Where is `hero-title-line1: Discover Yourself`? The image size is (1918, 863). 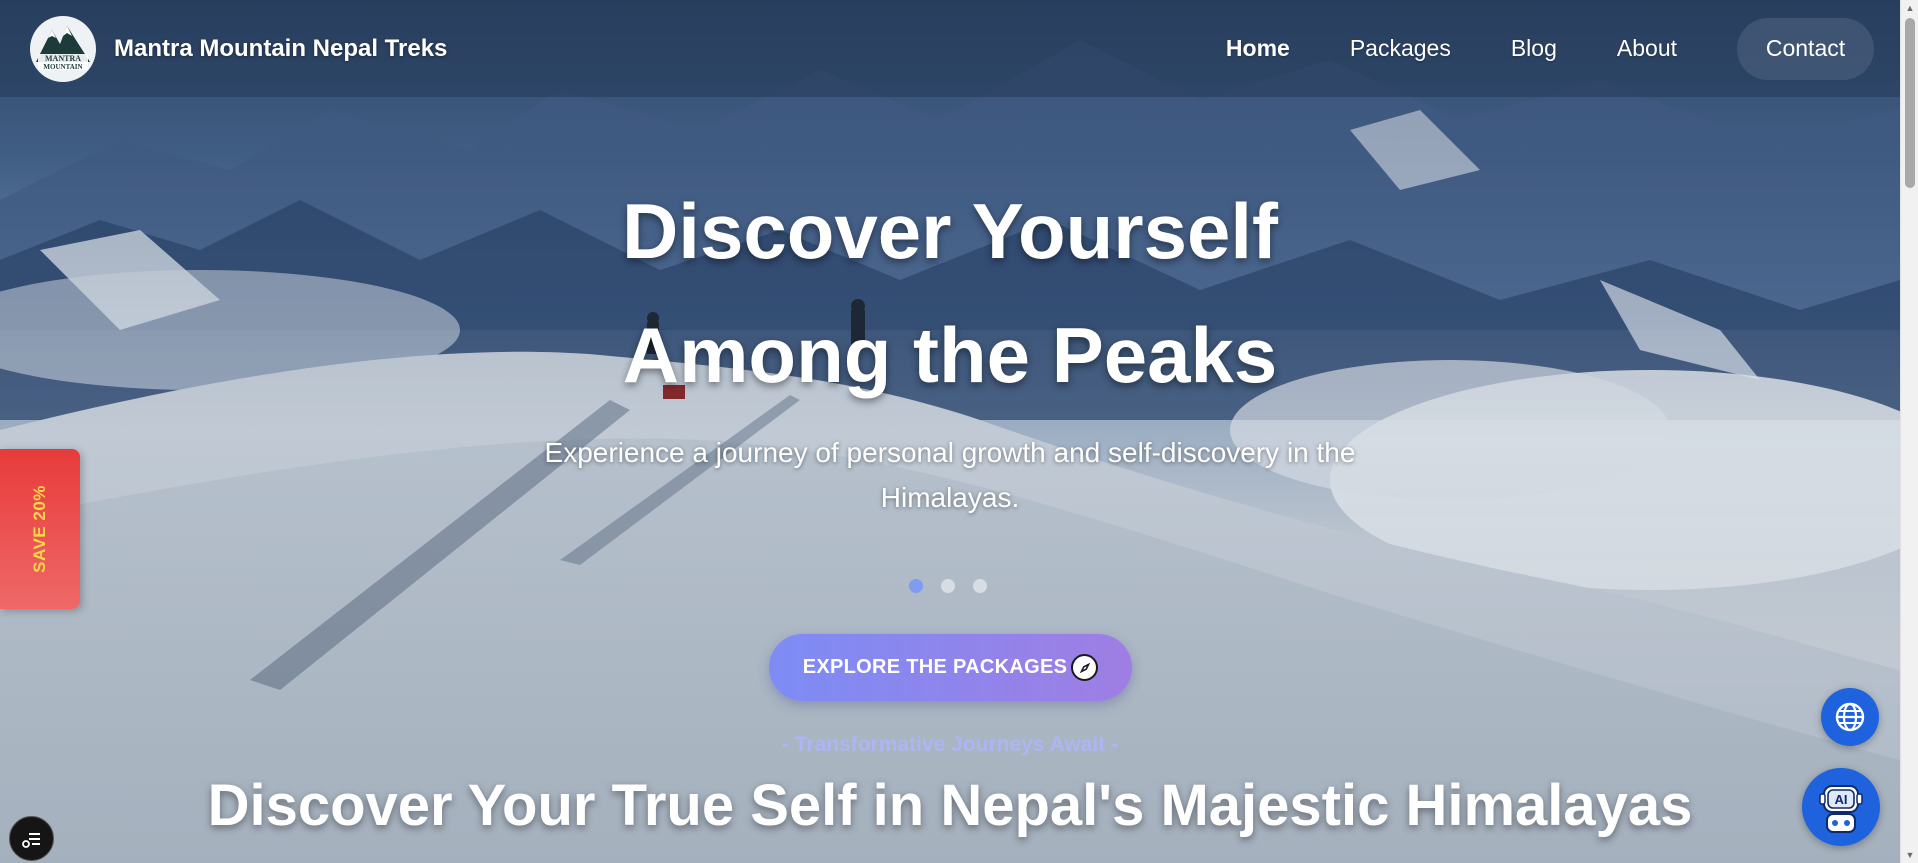
hero-title-line1: Discover Yourself is located at coordinates (950, 231).